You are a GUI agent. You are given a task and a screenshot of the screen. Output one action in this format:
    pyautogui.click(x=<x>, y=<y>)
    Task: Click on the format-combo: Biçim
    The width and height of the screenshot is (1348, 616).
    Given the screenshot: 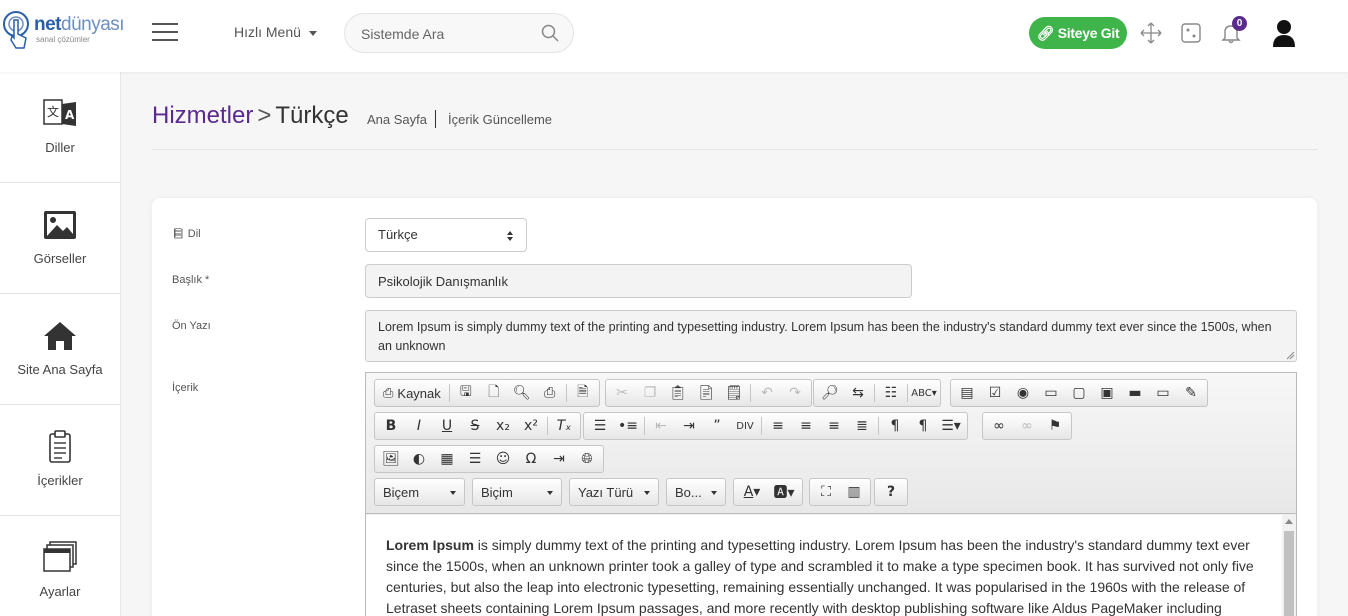 What is the action you would take?
    pyautogui.click(x=517, y=492)
    